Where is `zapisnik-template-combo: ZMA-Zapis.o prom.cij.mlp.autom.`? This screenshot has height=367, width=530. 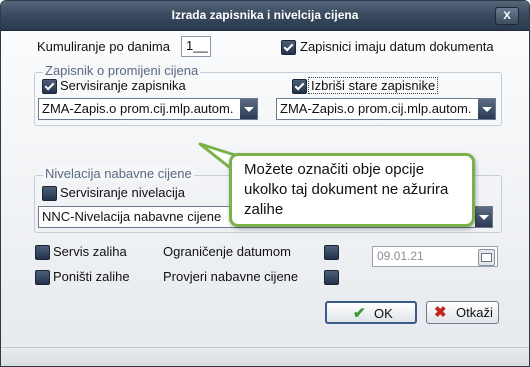 zapisnik-template-combo: ZMA-Zapis.o prom.cij.mlp.autom. is located at coordinates (148, 109).